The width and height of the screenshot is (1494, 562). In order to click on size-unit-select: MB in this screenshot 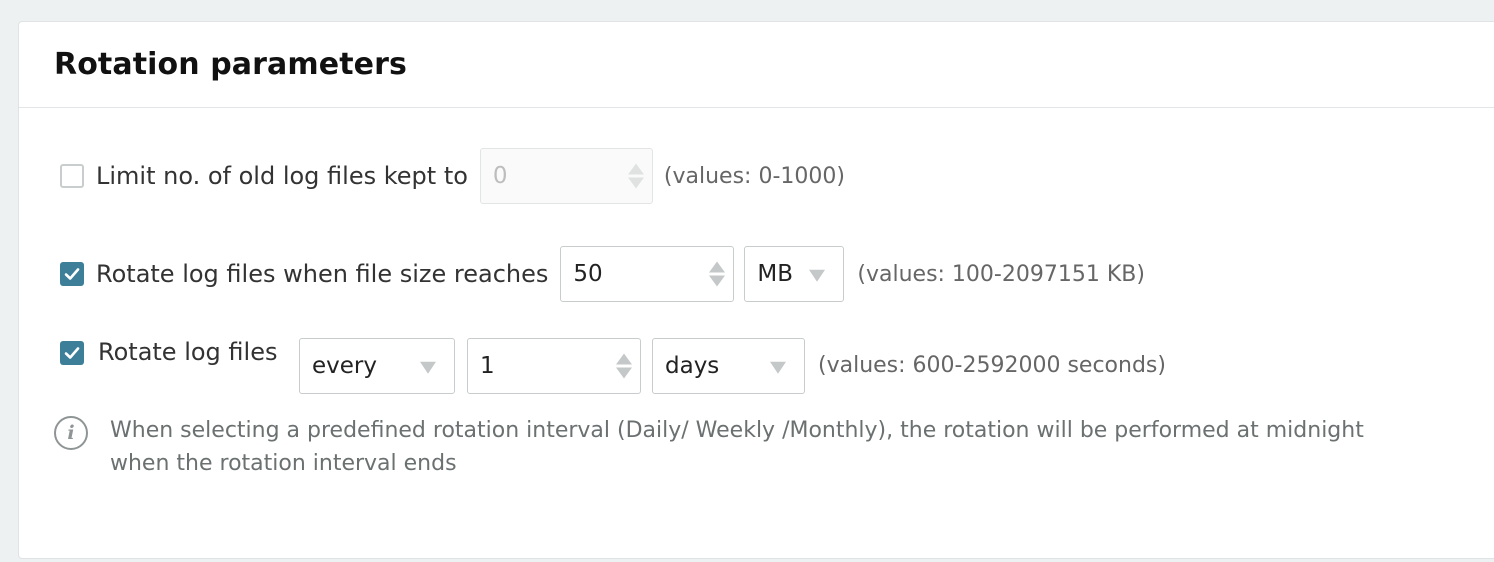, I will do `click(794, 274)`.